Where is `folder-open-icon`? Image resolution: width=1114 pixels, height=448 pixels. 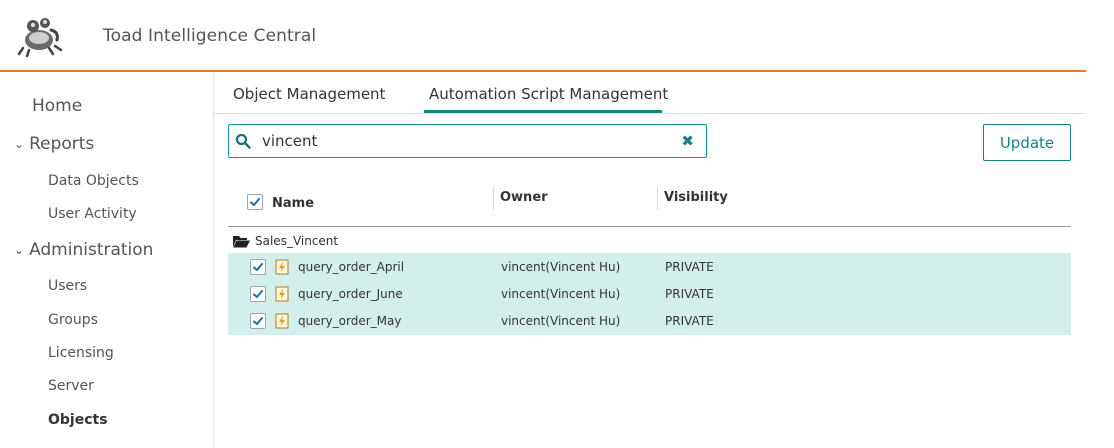
folder-open-icon is located at coordinates (241, 241).